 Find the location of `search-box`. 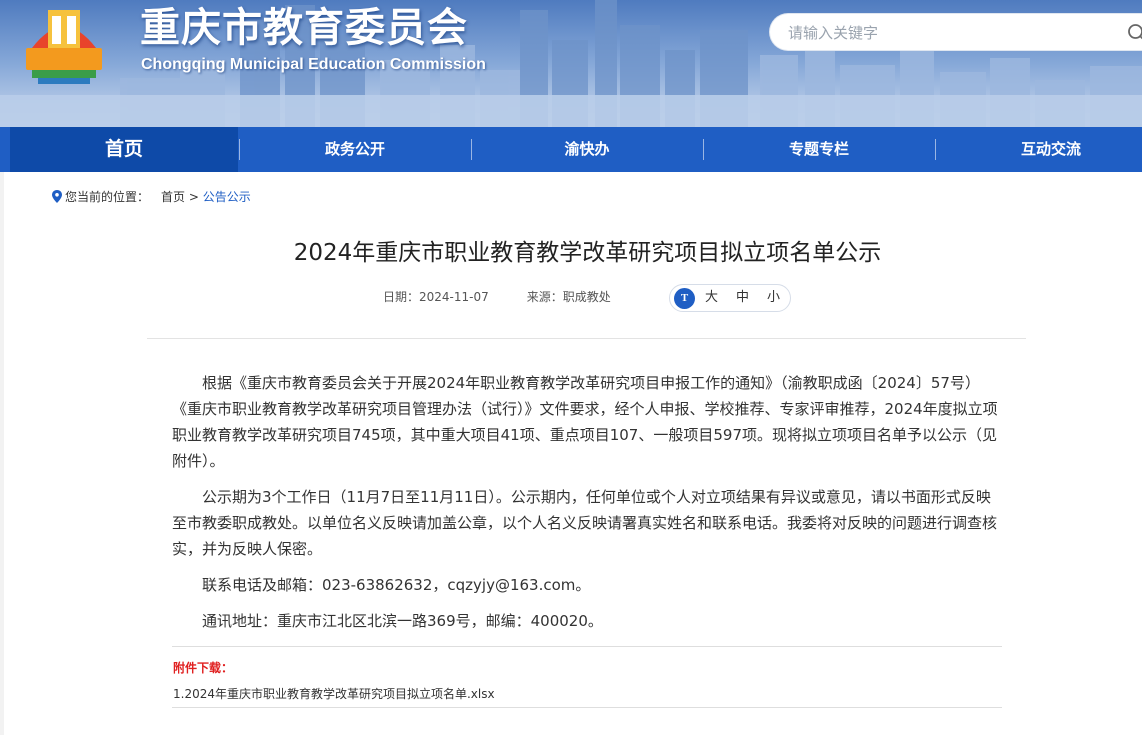

search-box is located at coordinates (955, 32).